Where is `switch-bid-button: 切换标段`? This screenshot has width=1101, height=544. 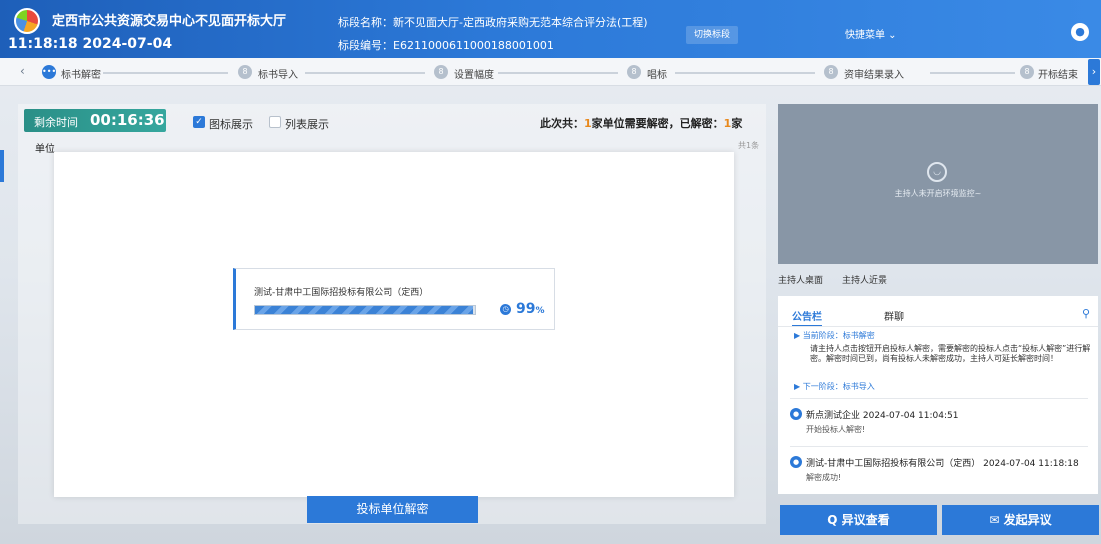
switch-bid-button: 切换标段 is located at coordinates (712, 35).